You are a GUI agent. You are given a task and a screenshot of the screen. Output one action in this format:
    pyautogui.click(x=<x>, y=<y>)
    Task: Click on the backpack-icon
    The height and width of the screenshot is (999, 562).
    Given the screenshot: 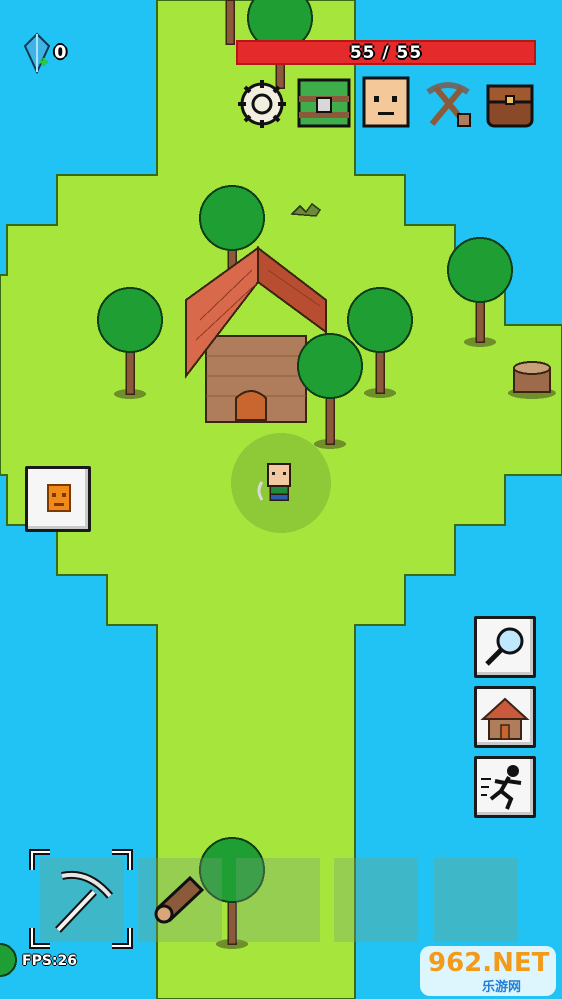 What is the action you would take?
    pyautogui.click(x=510, y=104)
    